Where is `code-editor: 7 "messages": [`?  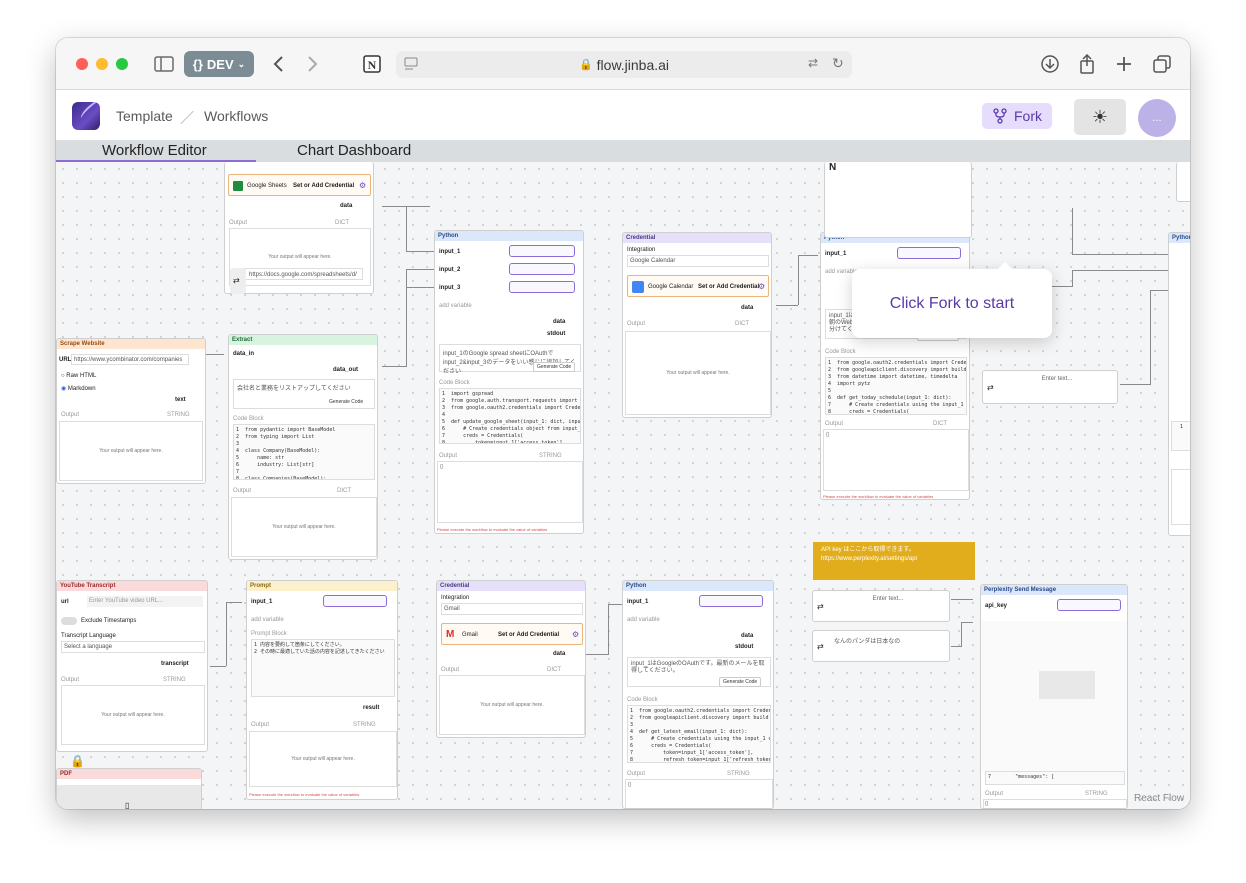
code-editor: 7 "messages": [ is located at coordinates (1055, 778).